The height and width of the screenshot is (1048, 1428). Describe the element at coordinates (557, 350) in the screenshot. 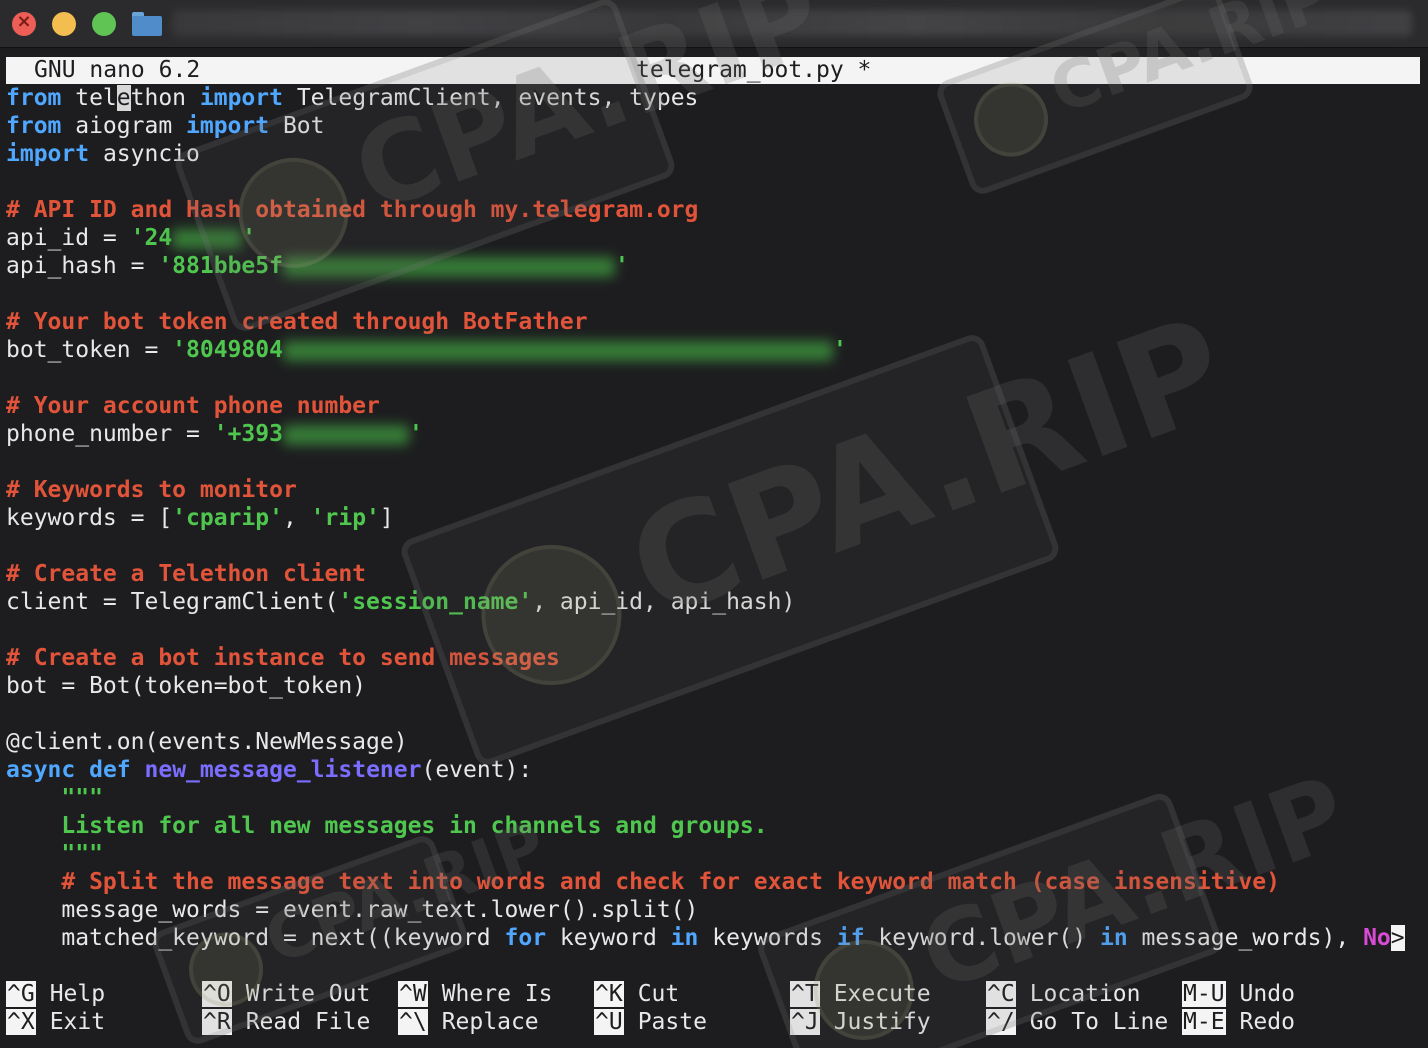

I see `redacted-bot-token` at that location.